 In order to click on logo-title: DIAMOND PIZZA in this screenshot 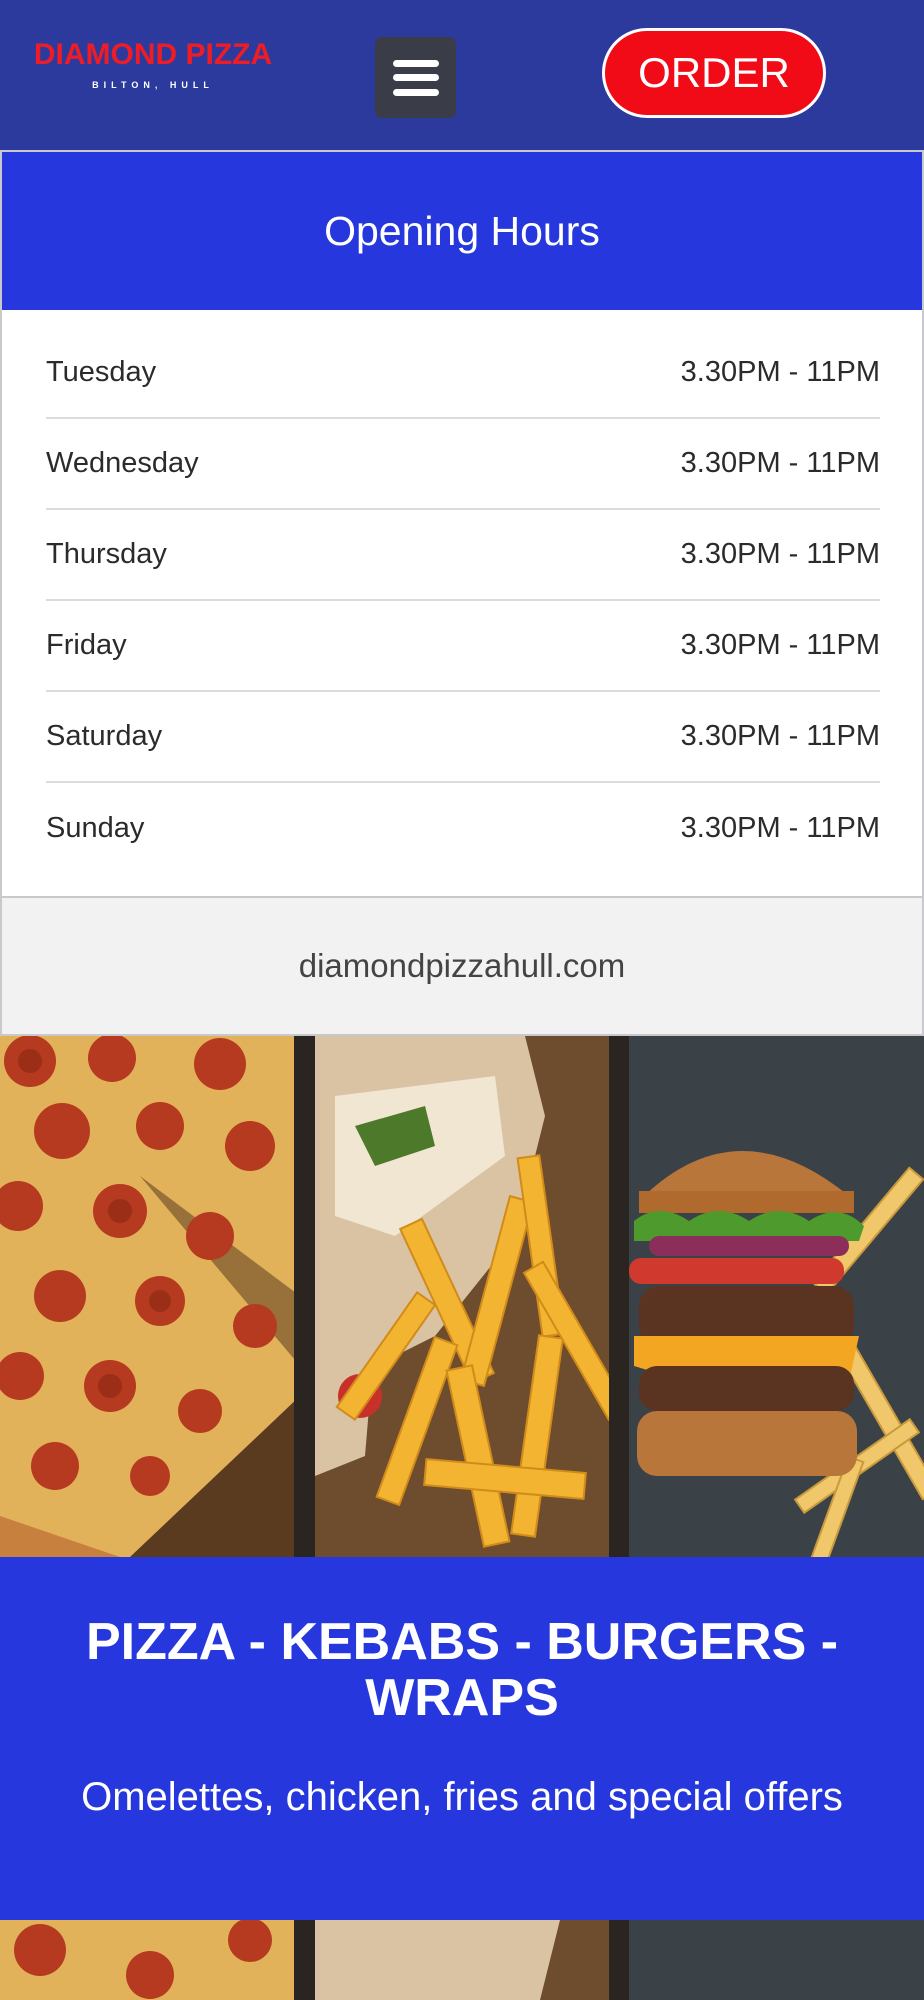, I will do `click(153, 54)`.